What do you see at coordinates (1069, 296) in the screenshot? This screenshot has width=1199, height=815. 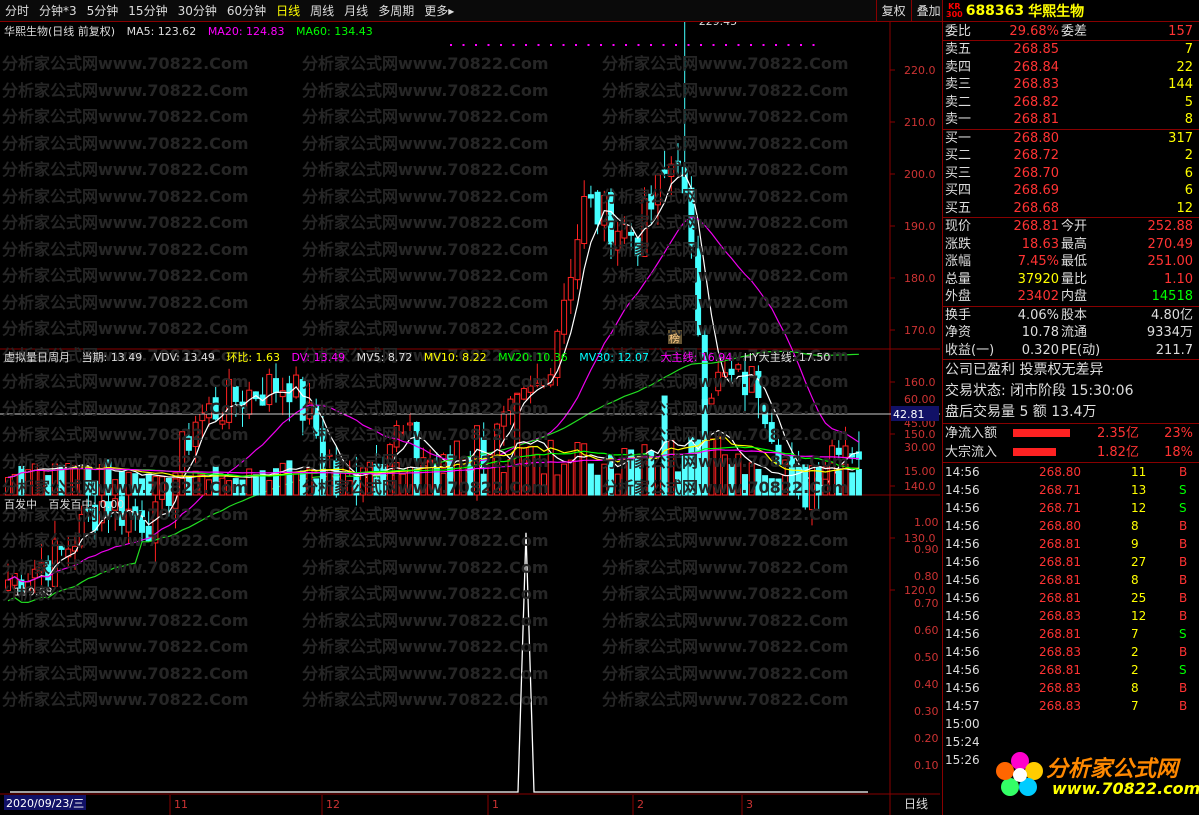 I see `stat-row: 外盘 23402 内盘 14518` at bounding box center [1069, 296].